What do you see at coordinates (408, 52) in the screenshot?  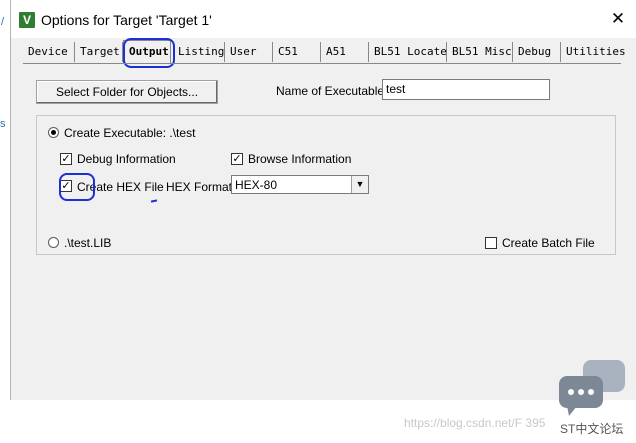 I see `tab-bl51-locate: BL51 Locate` at bounding box center [408, 52].